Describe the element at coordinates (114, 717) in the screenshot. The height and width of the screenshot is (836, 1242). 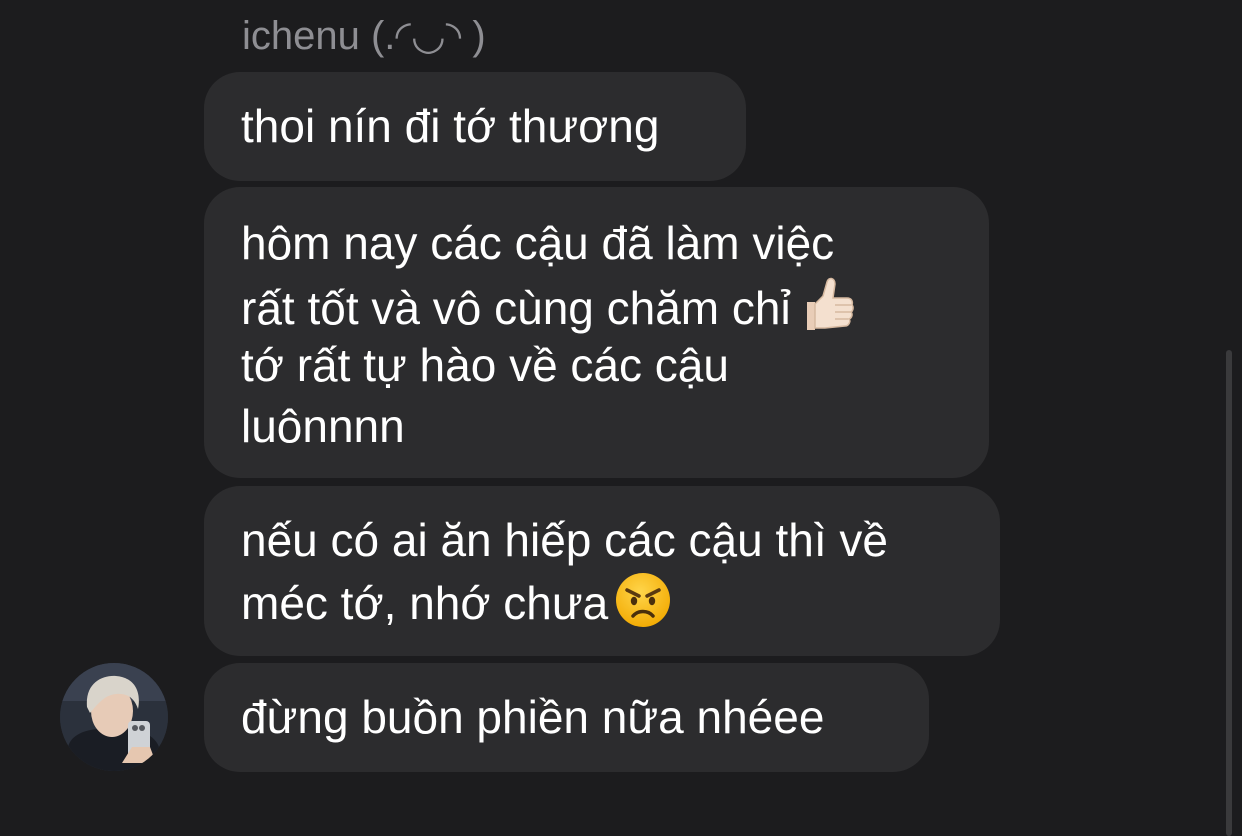
I see `avatar` at that location.